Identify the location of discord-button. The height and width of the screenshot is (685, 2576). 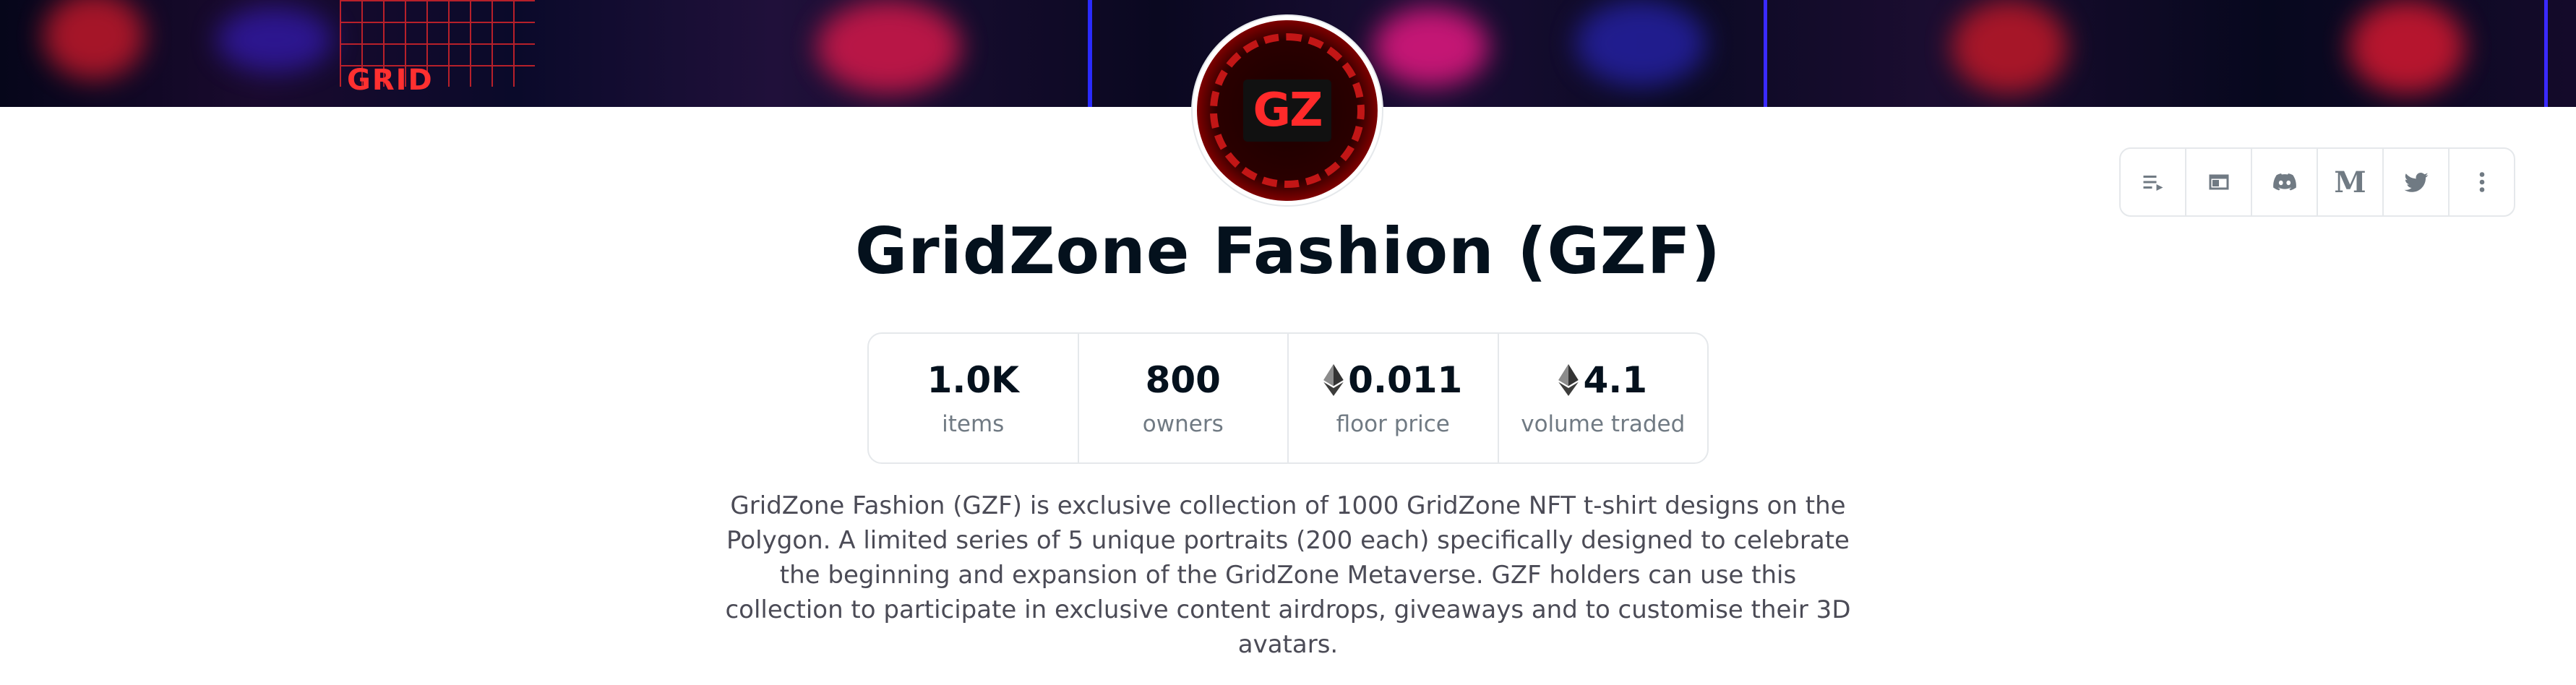
(2285, 182).